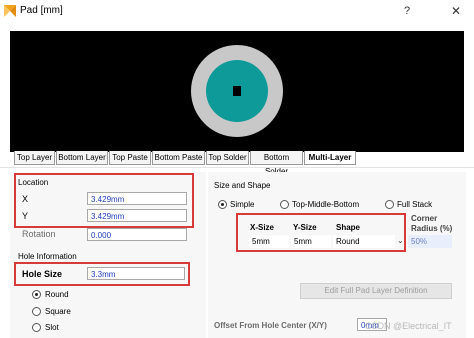 The height and width of the screenshot is (338, 474). I want to click on window-title: Pad [mm], so click(41, 10).